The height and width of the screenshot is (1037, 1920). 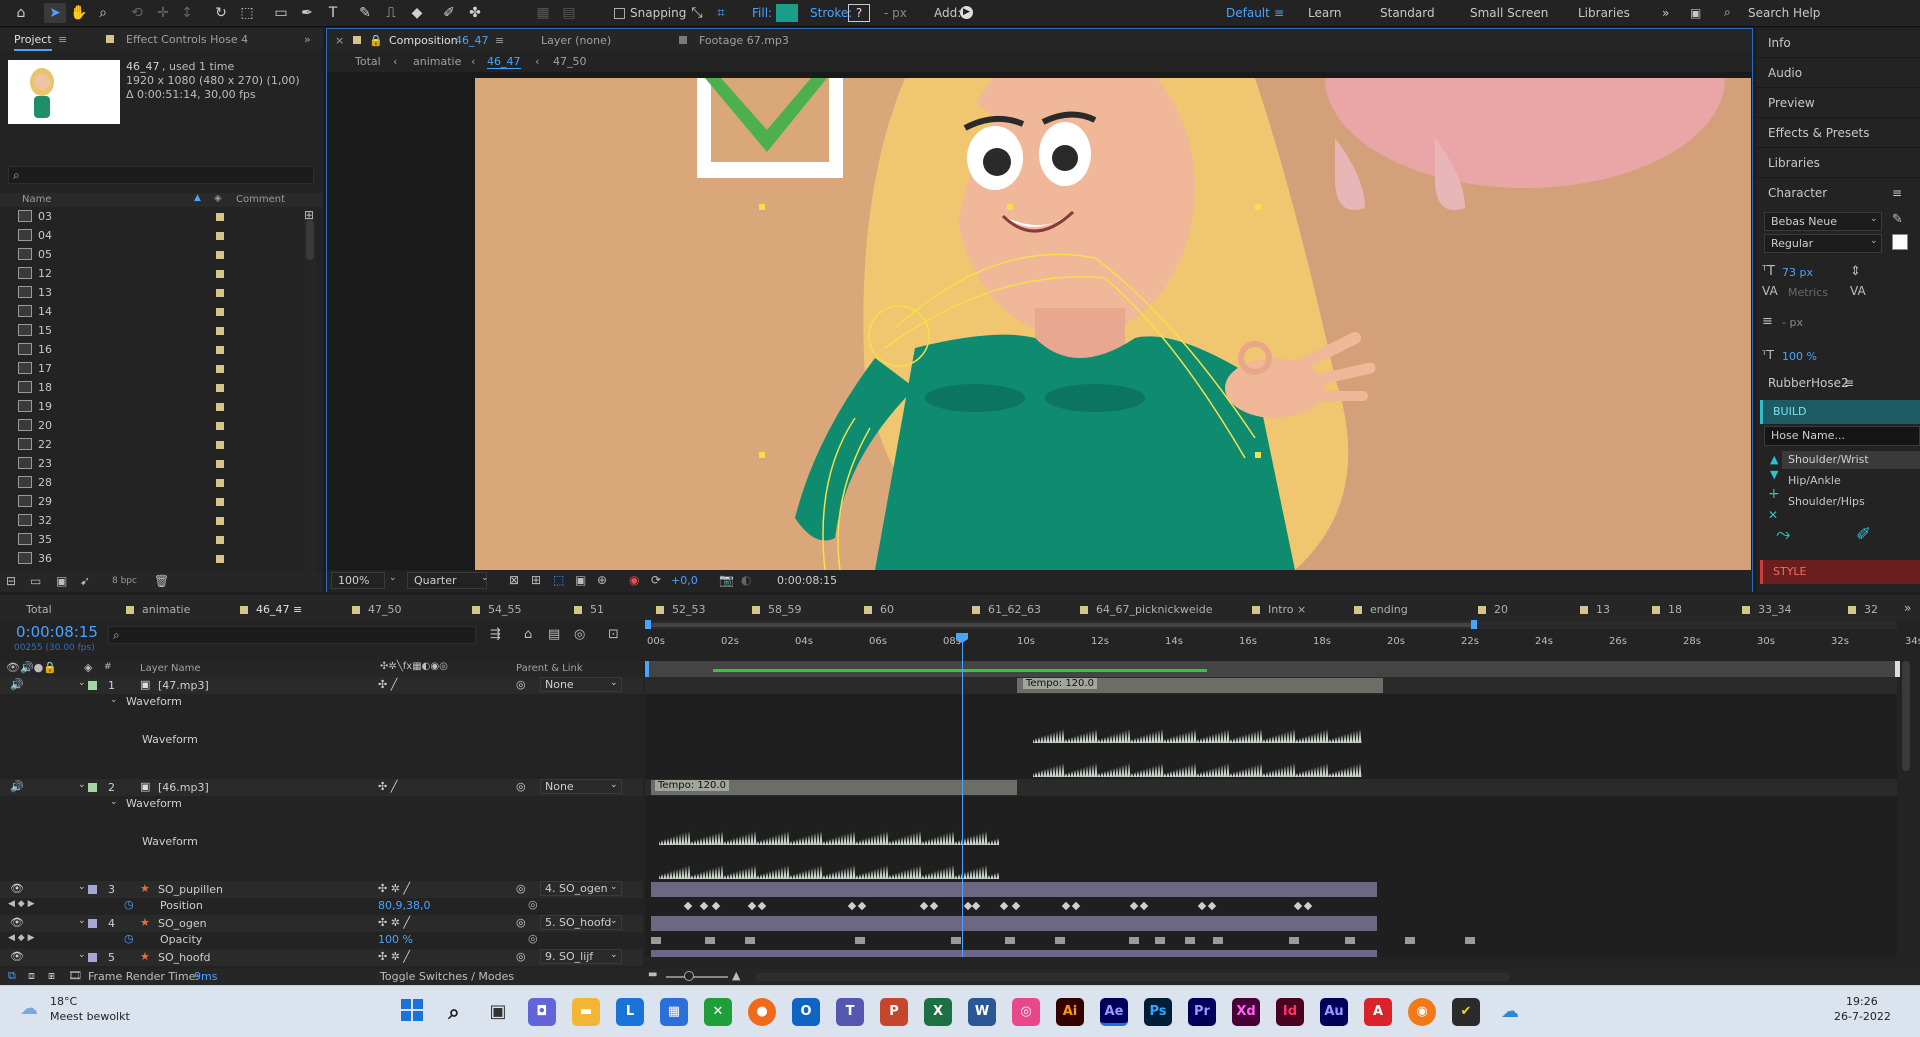 I want to click on project-list-item: 04, so click(x=150, y=236).